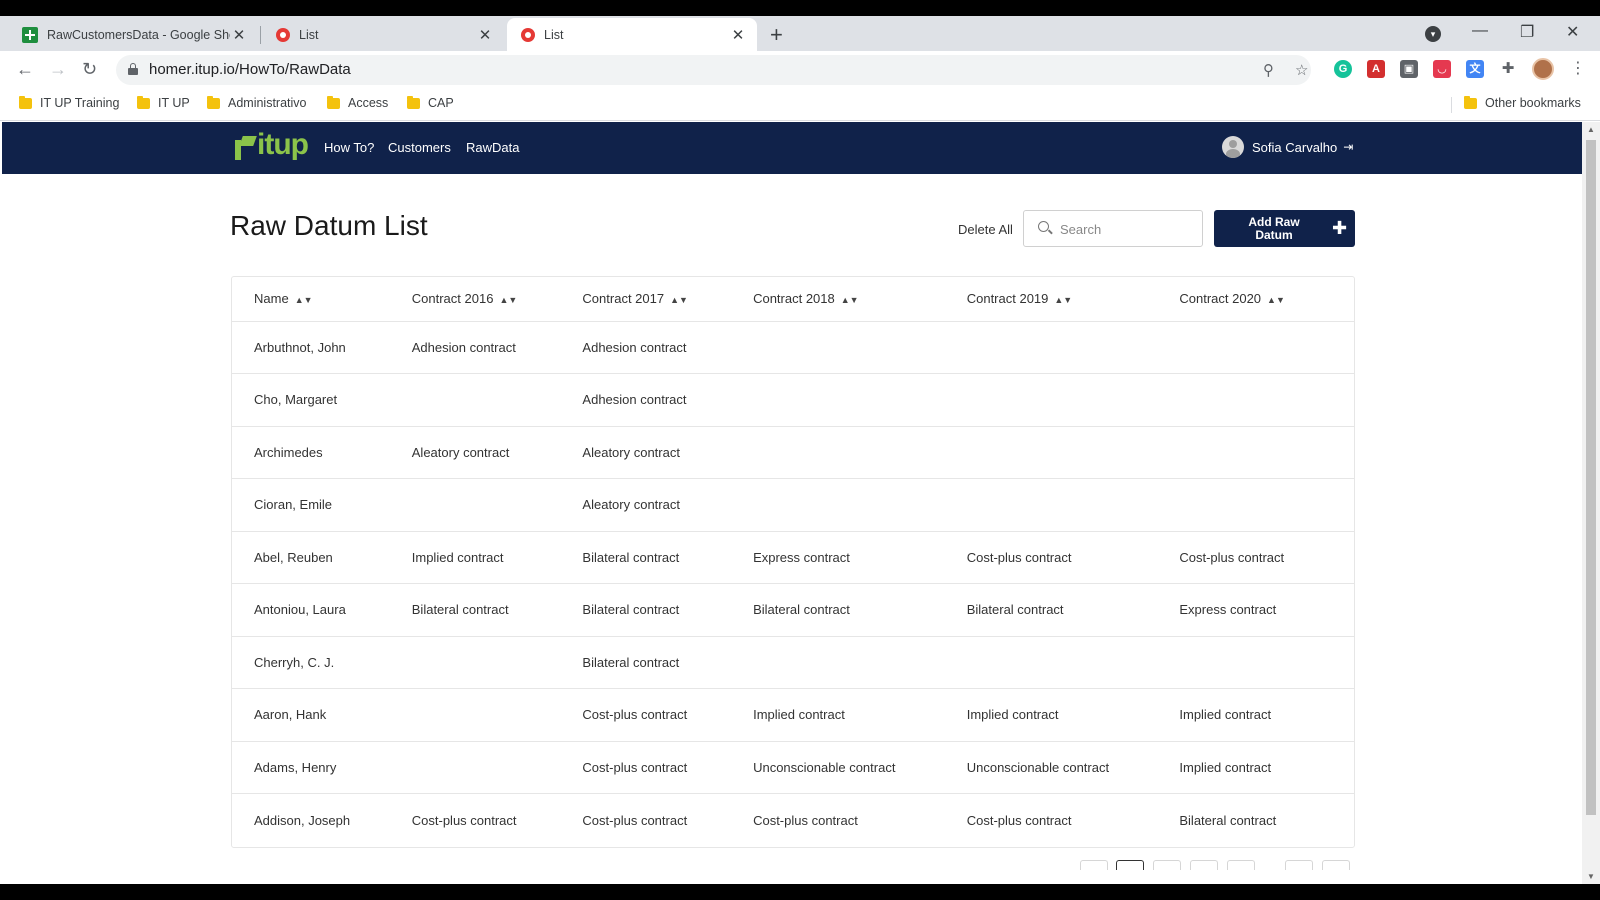  Describe the element at coordinates (250, 69) in the screenshot. I see `url-text: homer.itup.io/HowTo/RawData` at that location.